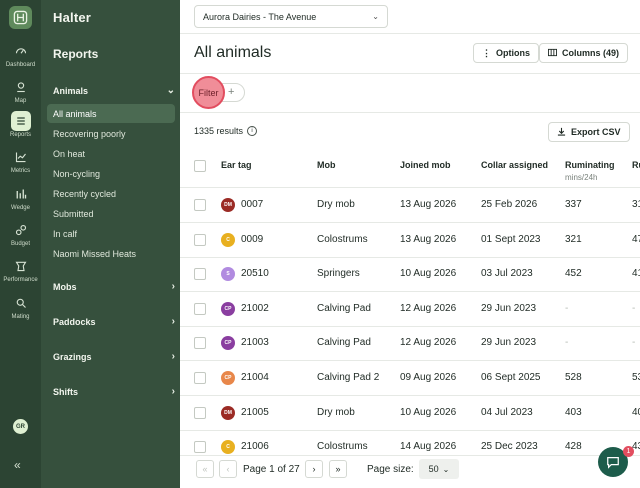 The height and width of the screenshot is (488, 640). Describe the element at coordinates (425, 165) in the screenshot. I see `column-header-joined-mob: Joined mob` at that location.